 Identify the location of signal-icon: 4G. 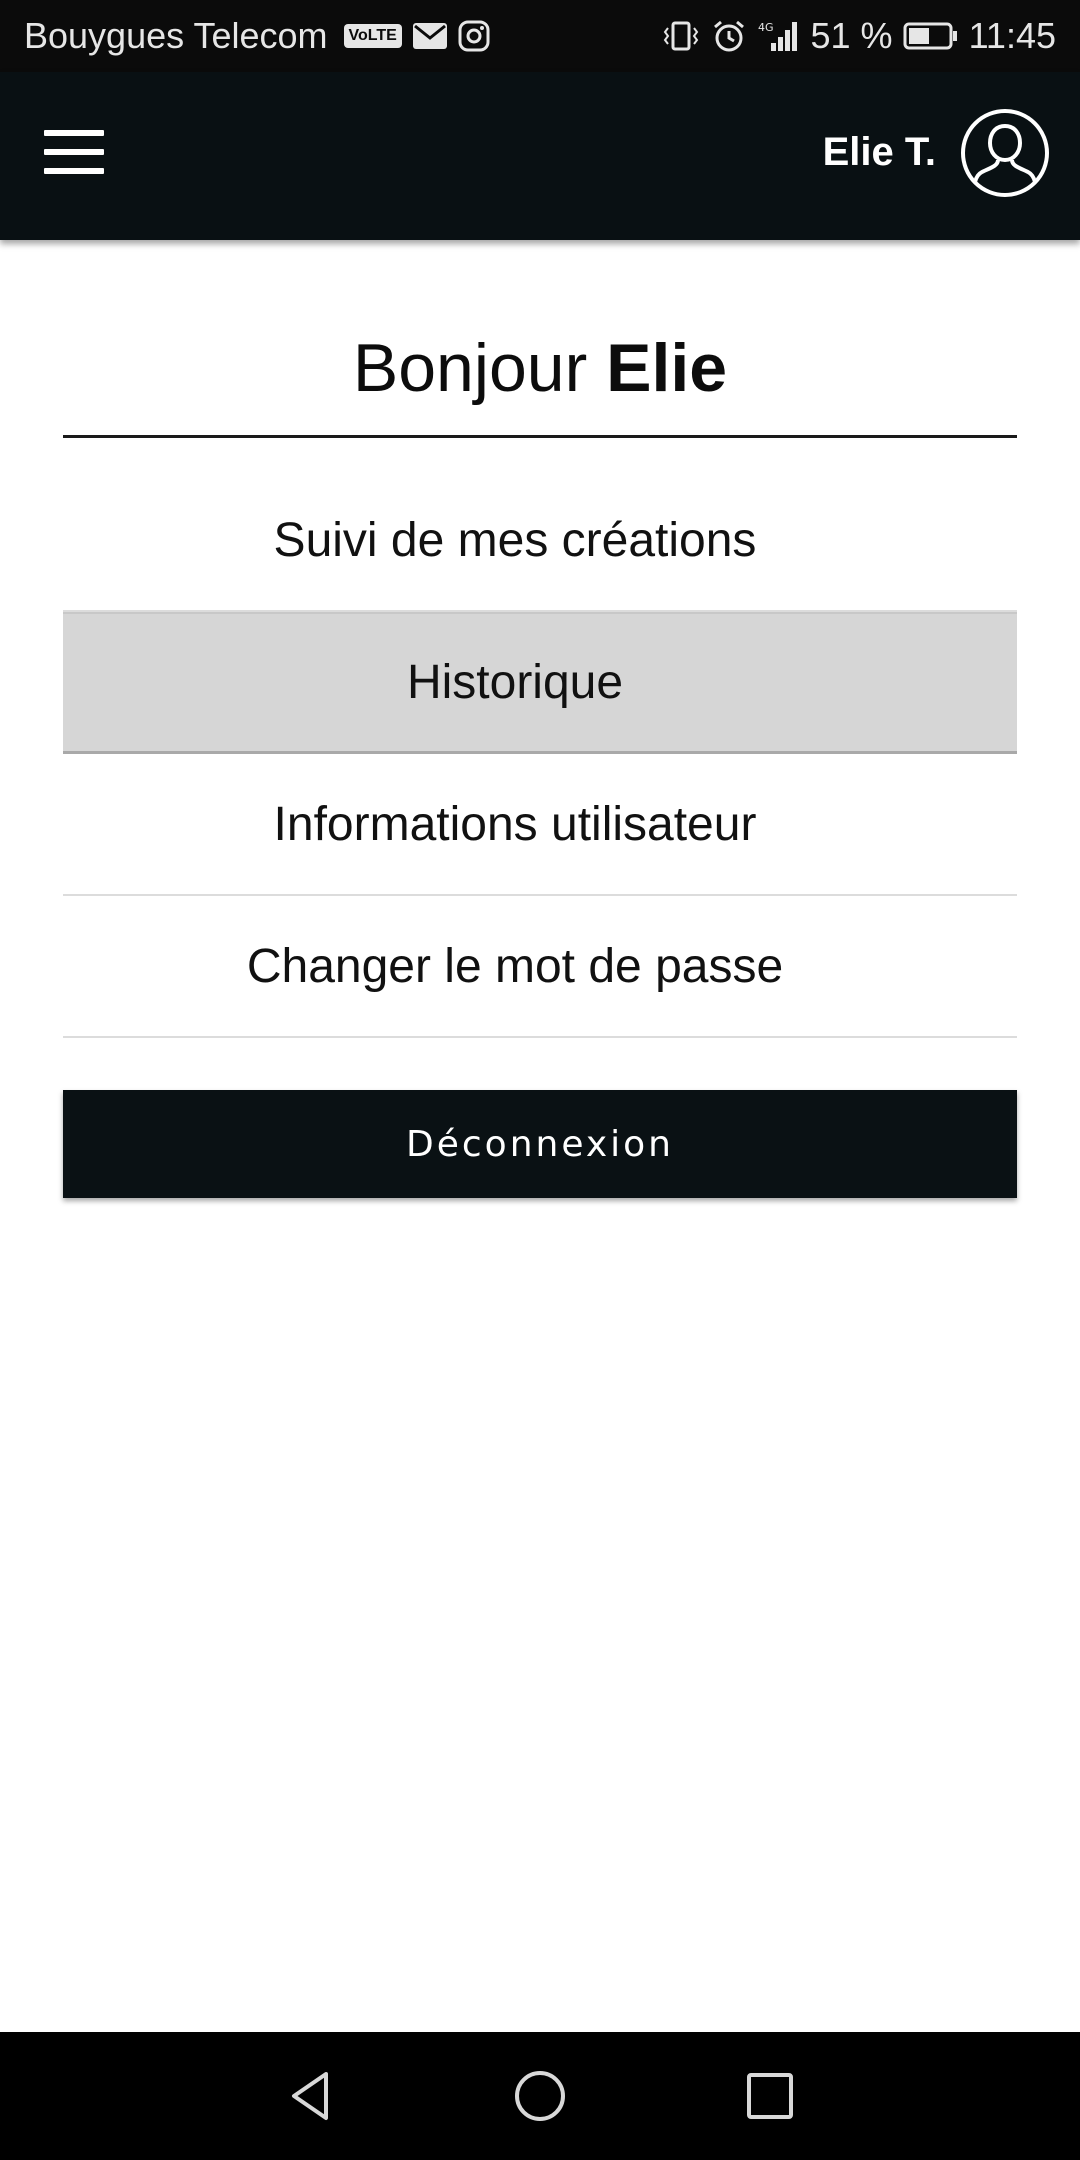
(779, 36).